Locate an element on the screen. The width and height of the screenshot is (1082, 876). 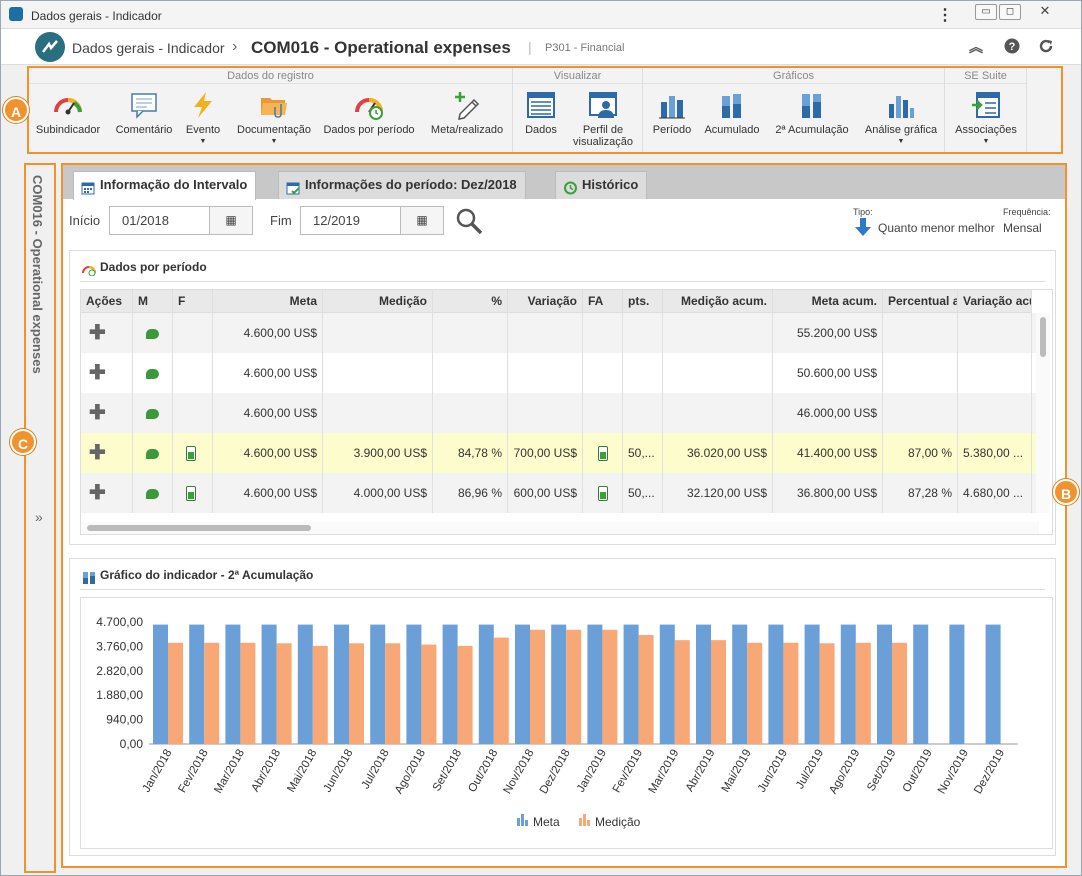
periodo-button: Período is located at coordinates (672, 113).